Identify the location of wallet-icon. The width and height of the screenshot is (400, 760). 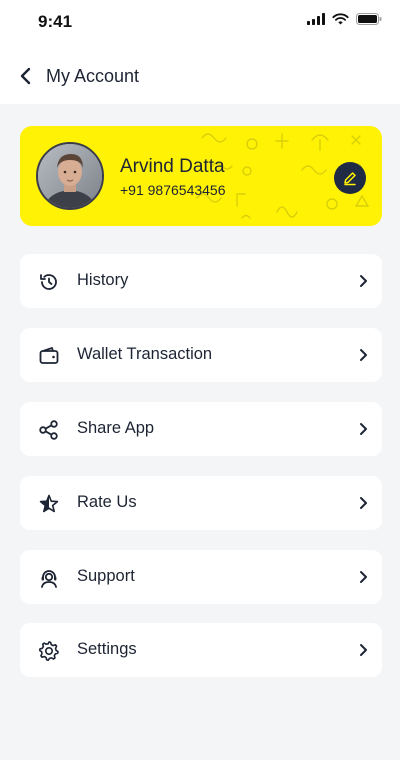
(49, 356).